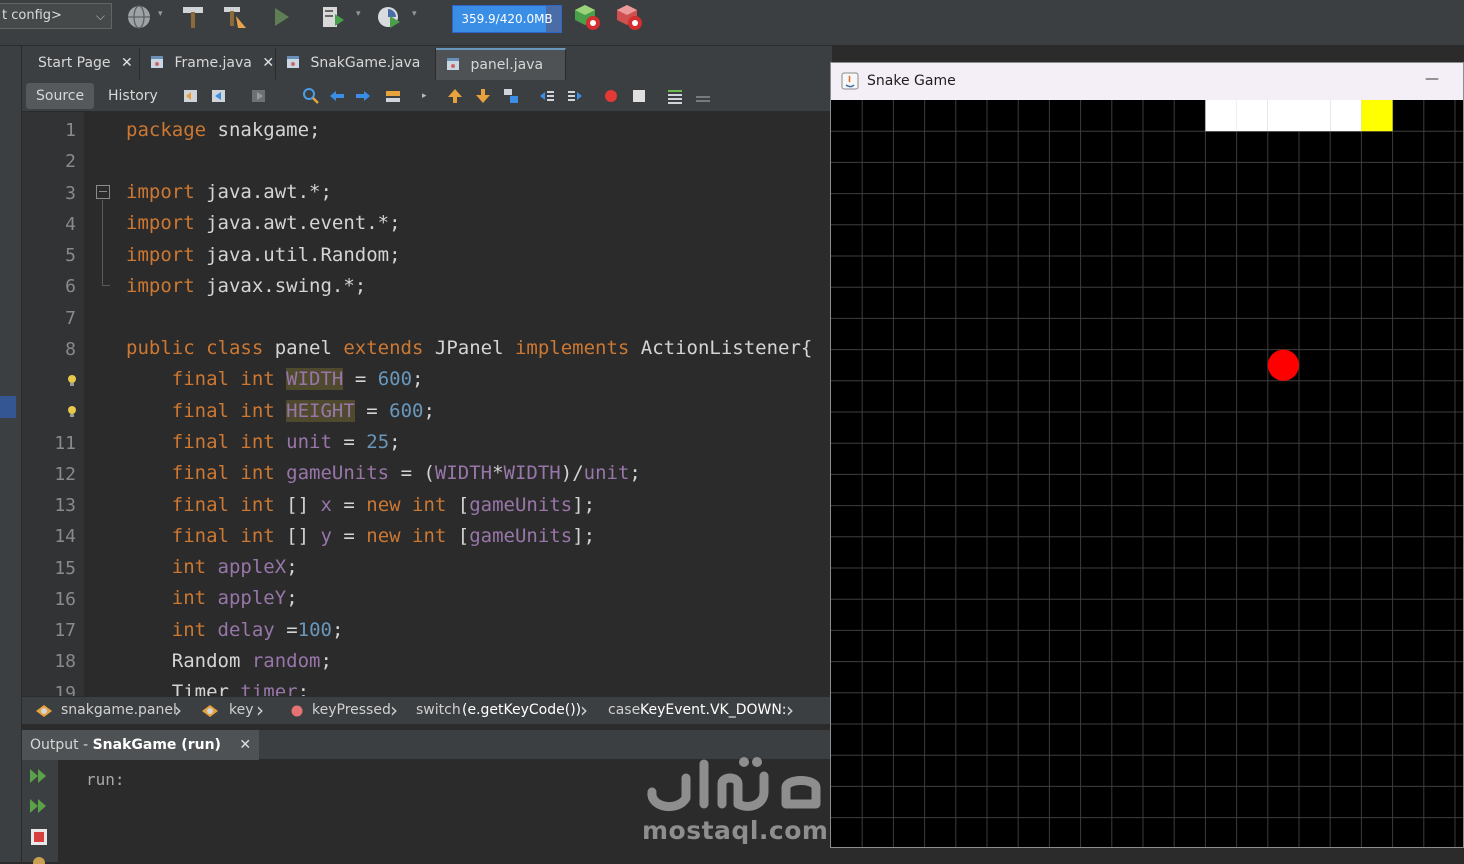 Image resolution: width=1464 pixels, height=864 pixels. What do you see at coordinates (455, 96) in the screenshot?
I see `previous-bookmark-icon` at bounding box center [455, 96].